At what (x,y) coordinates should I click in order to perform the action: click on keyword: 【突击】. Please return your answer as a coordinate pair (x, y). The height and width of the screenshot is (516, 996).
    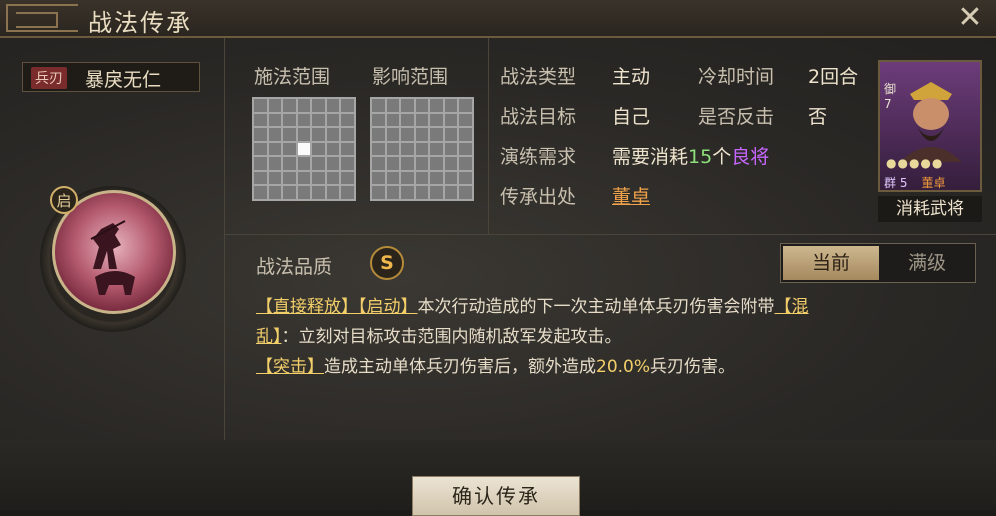
    Looking at the image, I should click on (290, 367).